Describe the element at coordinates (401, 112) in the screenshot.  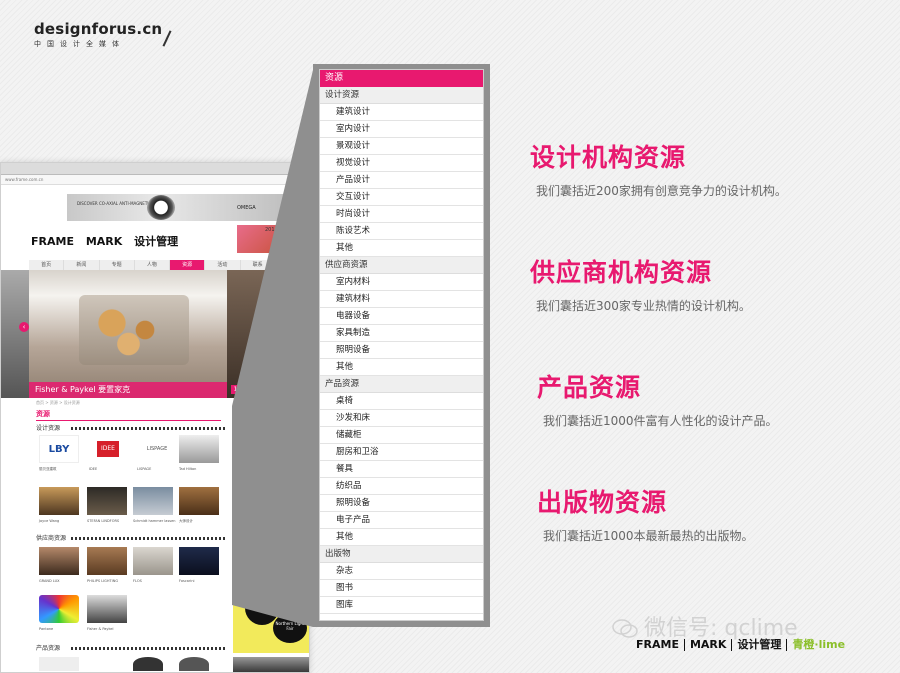
I see `menu-item: 建筑设计` at that location.